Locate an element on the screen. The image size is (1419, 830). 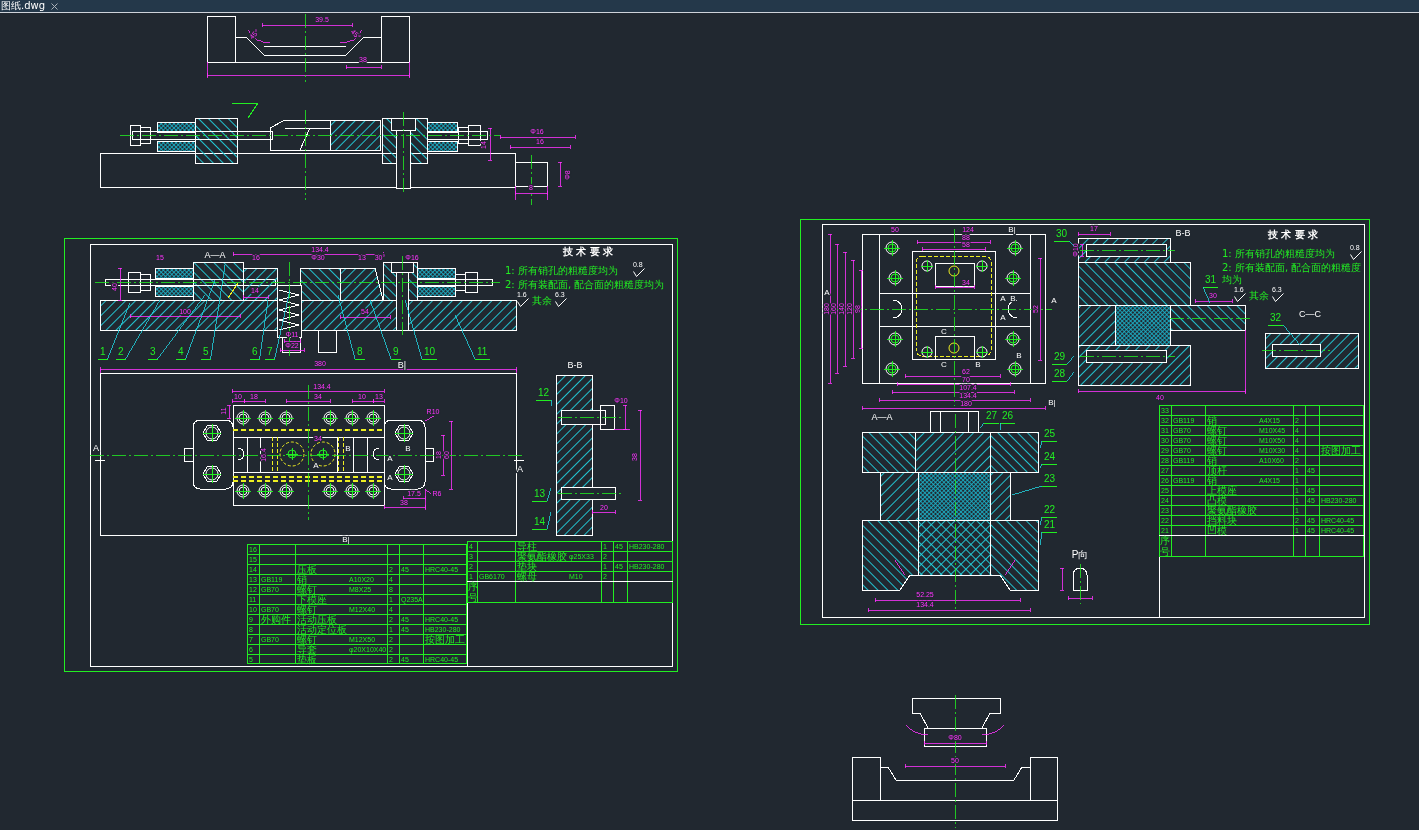
part-number: 29 is located at coordinates (1060, 356).